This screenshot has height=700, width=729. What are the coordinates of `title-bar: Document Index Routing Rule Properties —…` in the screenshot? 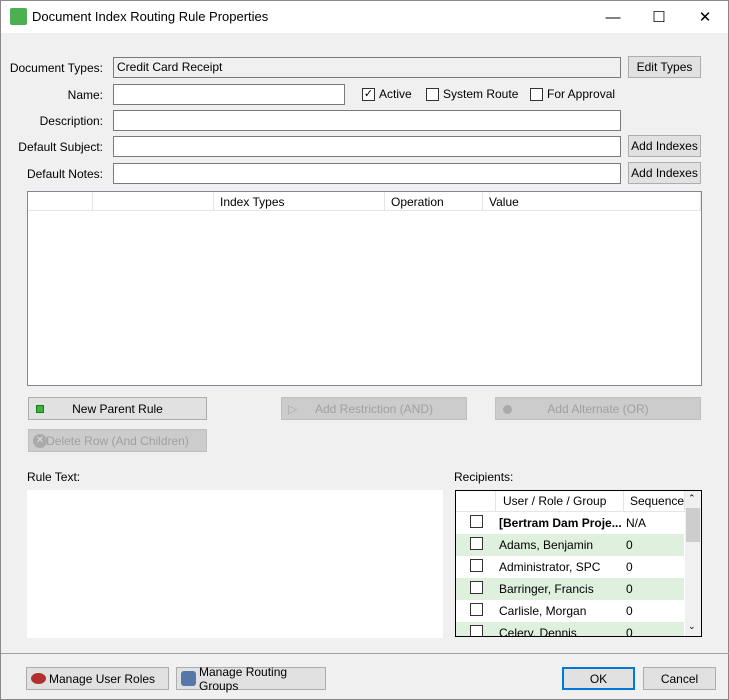 It's located at (364, 17).